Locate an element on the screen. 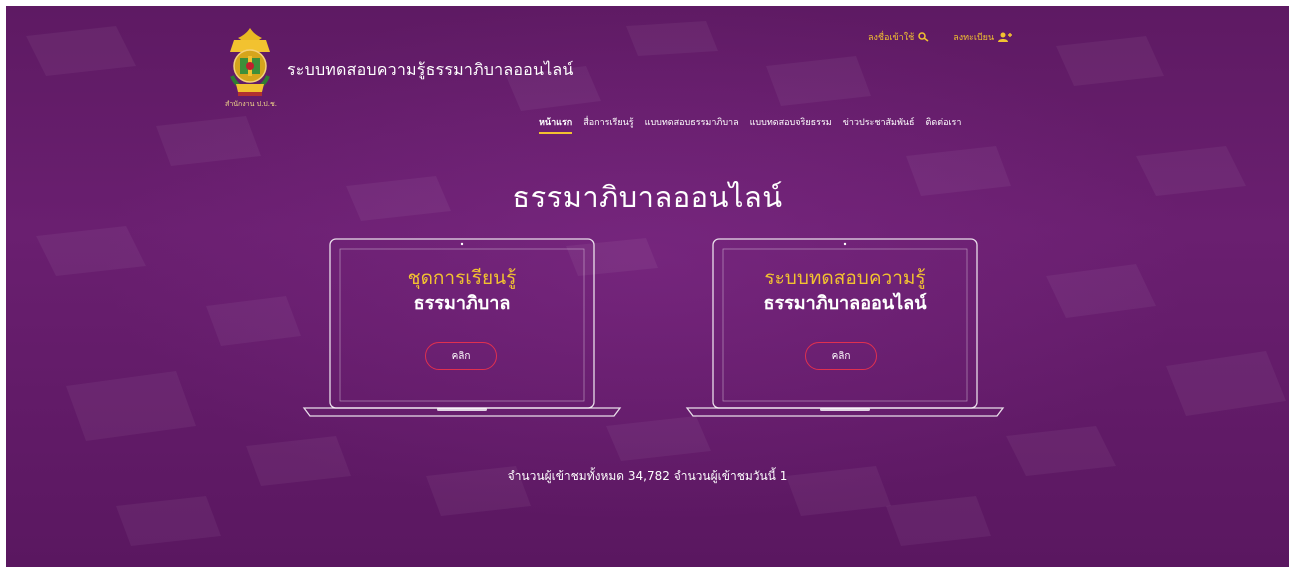 The height and width of the screenshot is (567, 1289). test-card: ระบบทดสอบความรู้ ธรรมาภิบาลออนไลน์ คลิก is located at coordinates (845, 329).